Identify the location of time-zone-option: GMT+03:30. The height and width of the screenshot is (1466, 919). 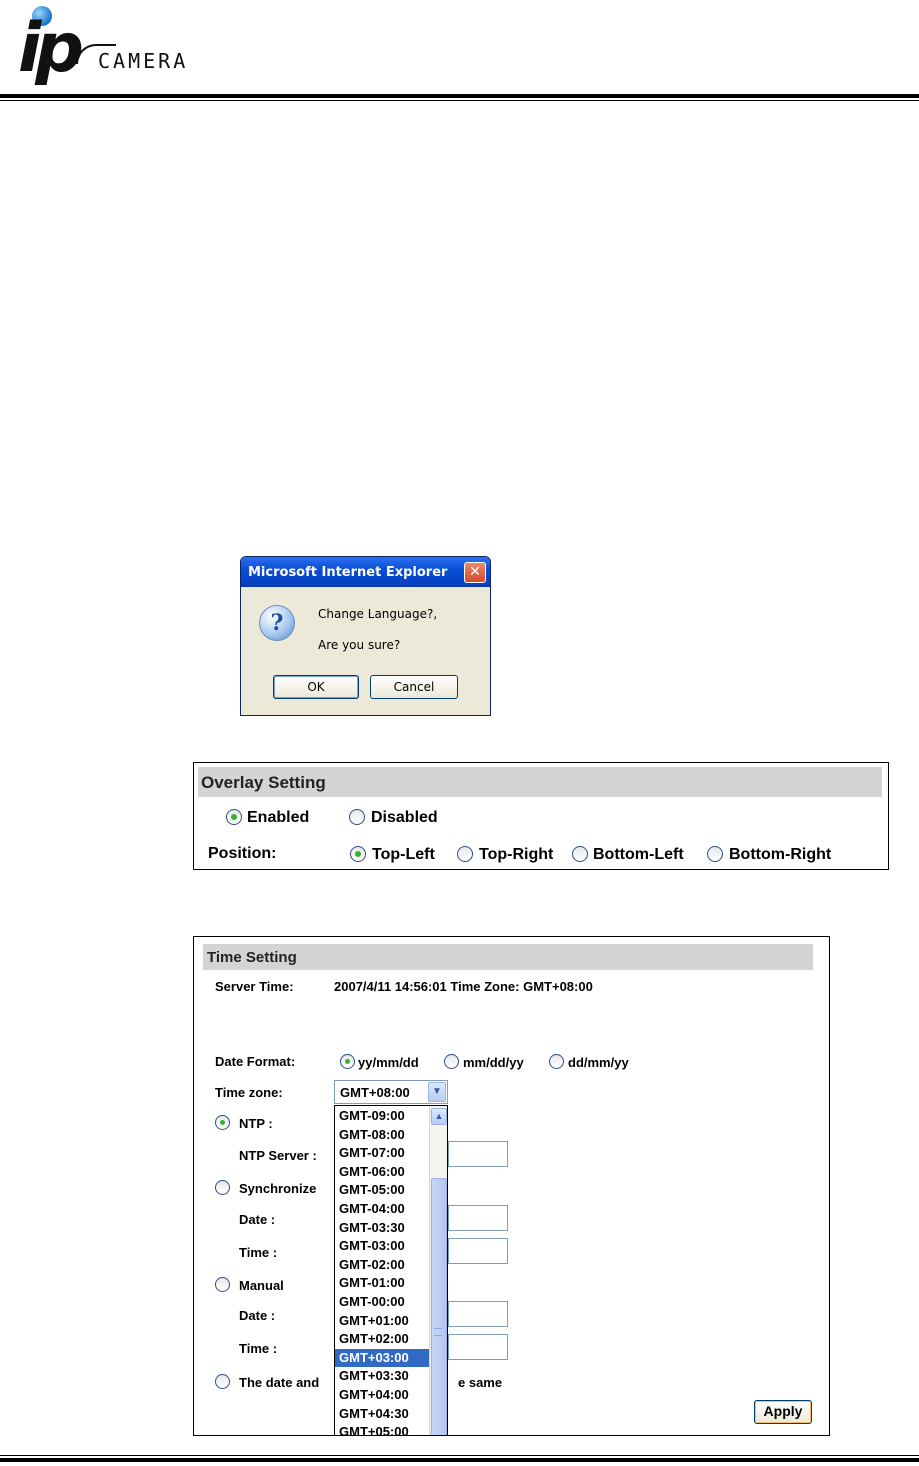
(382, 1376).